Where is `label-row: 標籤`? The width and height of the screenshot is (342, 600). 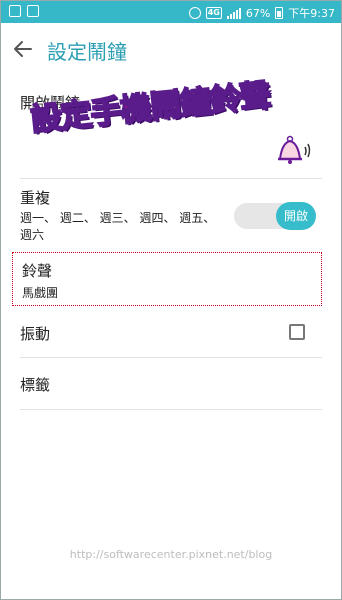
label-row: 標籤 is located at coordinates (171, 384).